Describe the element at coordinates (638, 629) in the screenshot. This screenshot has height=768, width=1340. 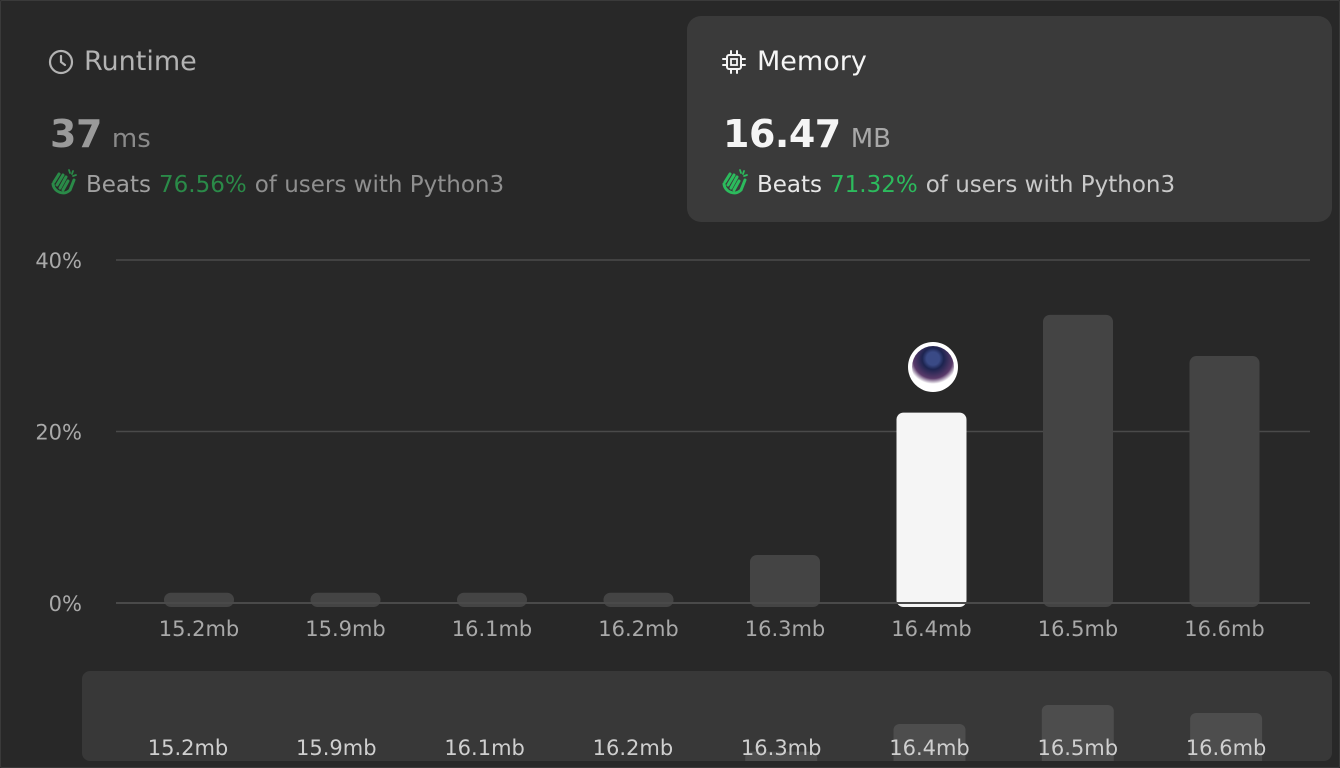
I see `x-tick-label: 16.2mb` at that location.